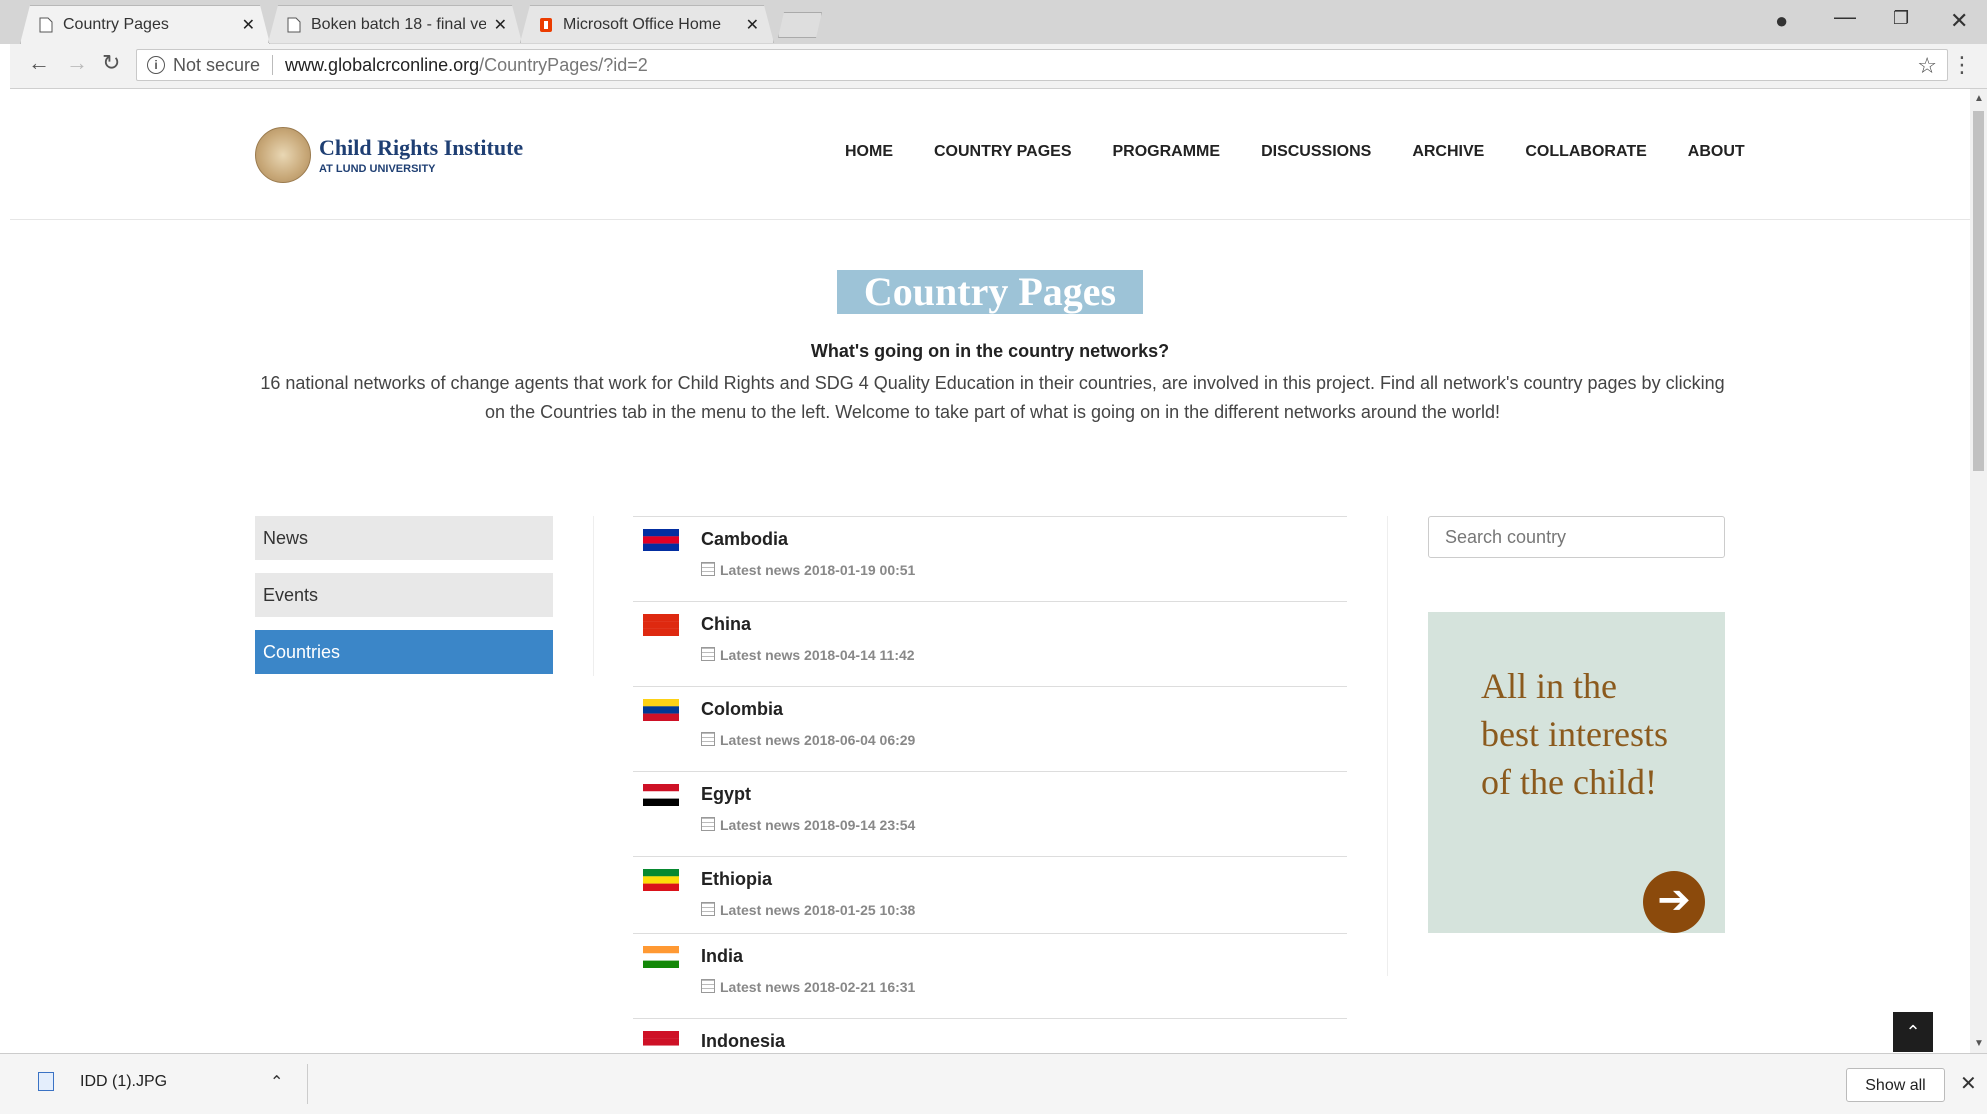  Describe the element at coordinates (1978, 571) in the screenshot. I see `page-scrollbar: ▲ ▼` at that location.